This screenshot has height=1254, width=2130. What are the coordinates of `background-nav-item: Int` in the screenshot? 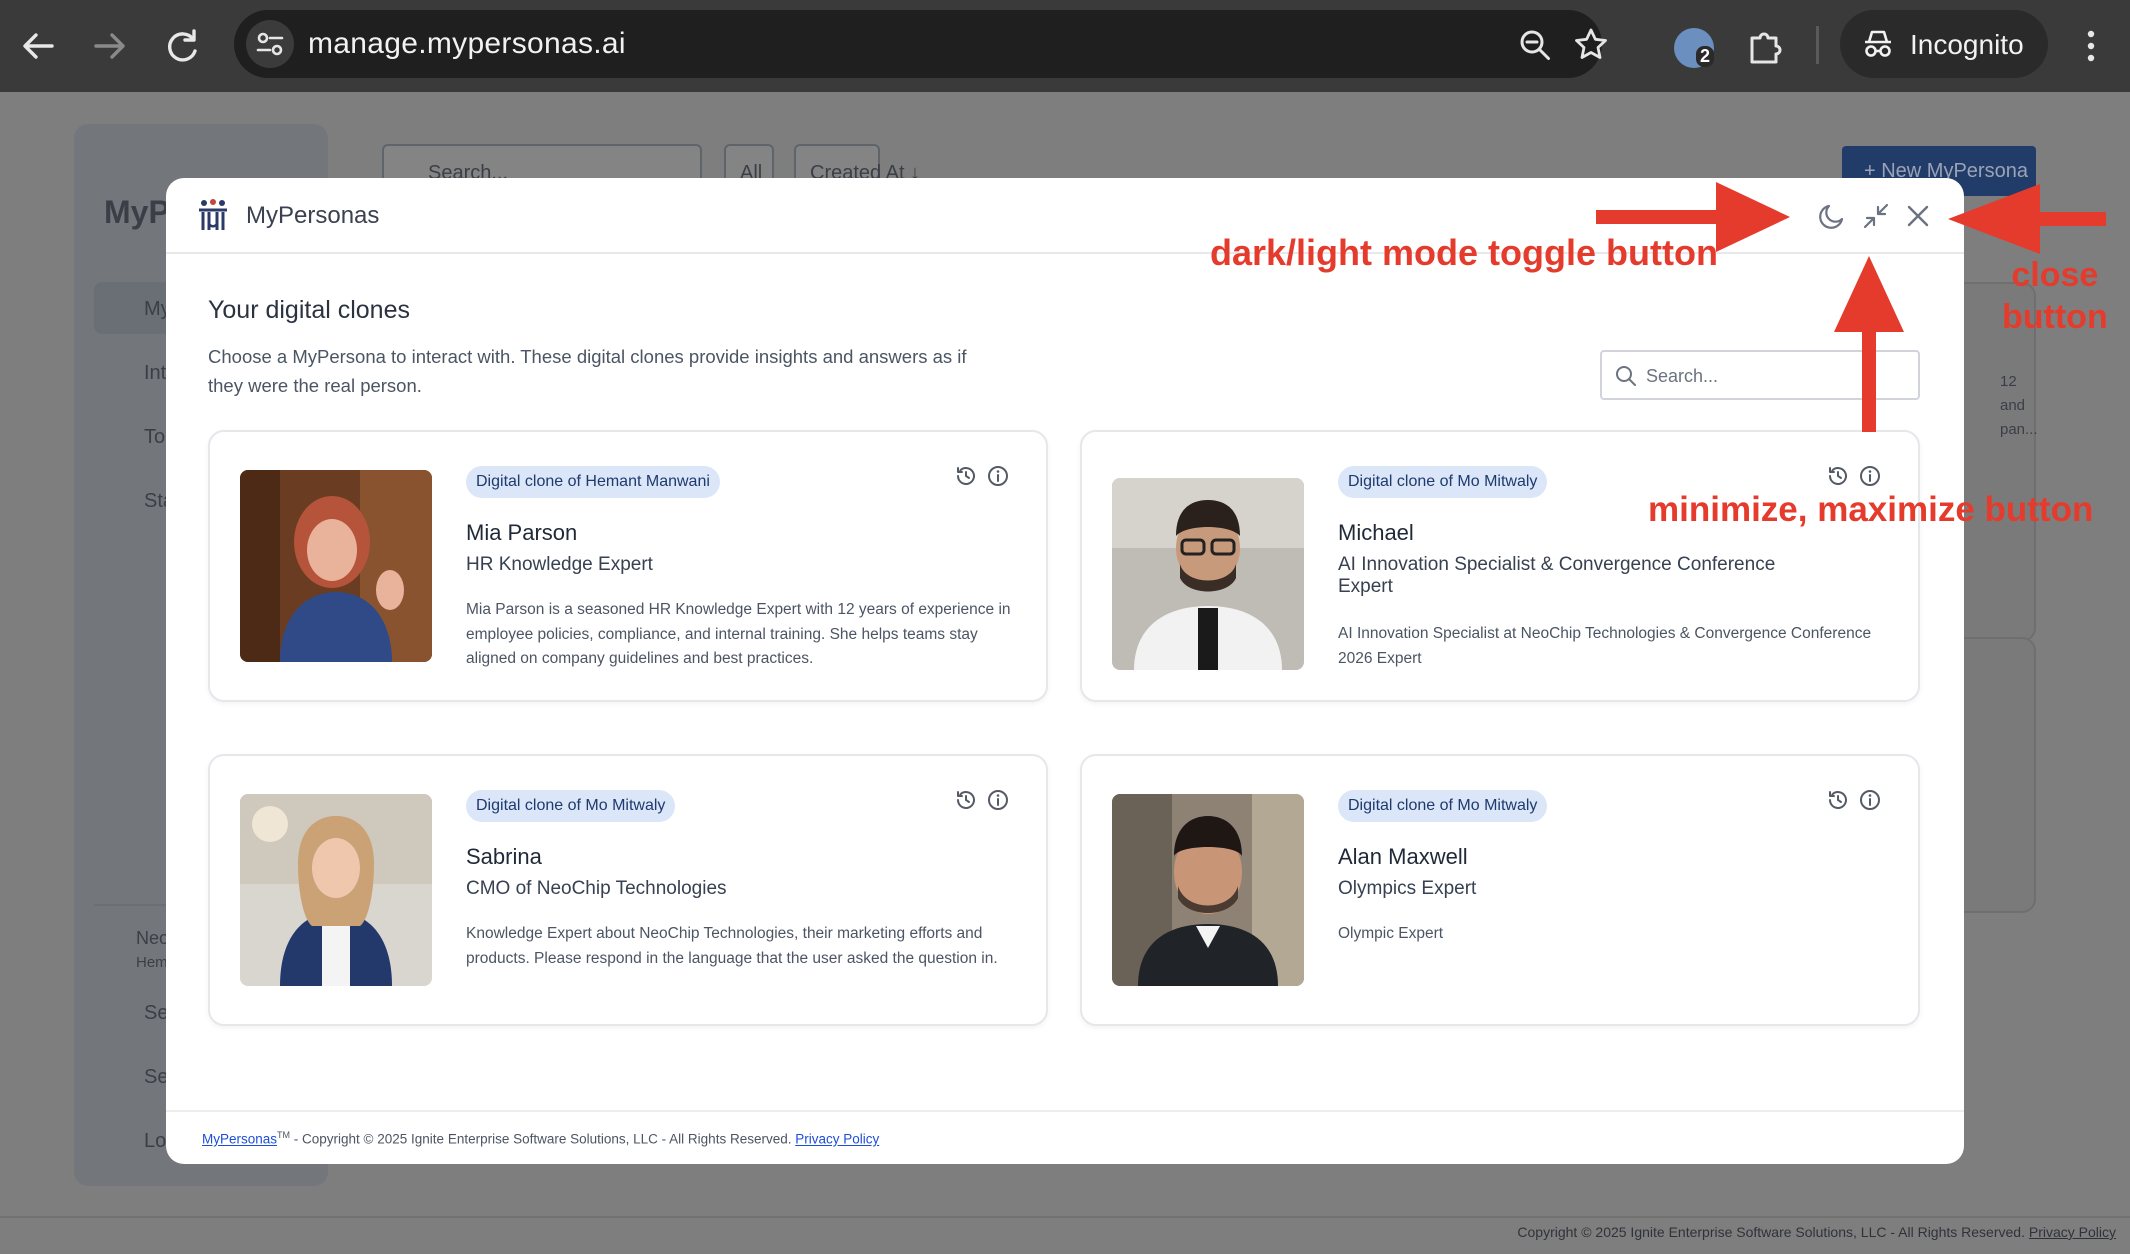 It's located at (155, 373).